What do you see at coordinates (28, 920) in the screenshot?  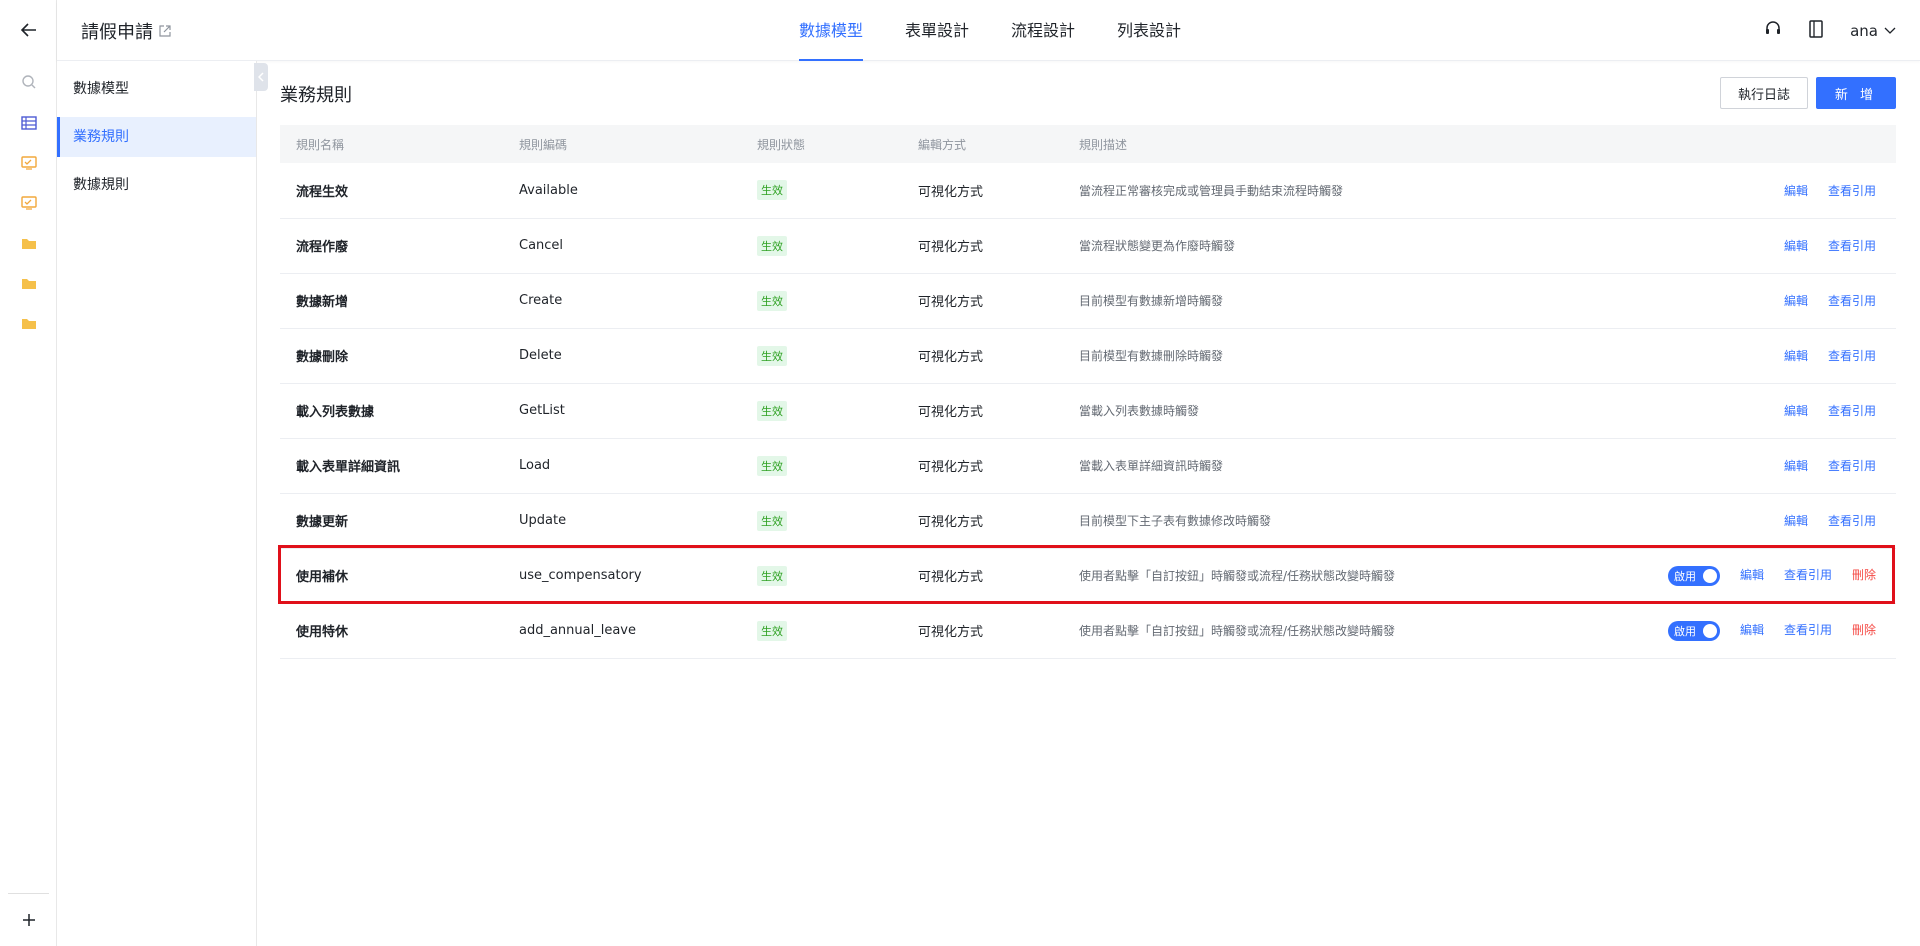 I see `add-icon` at bounding box center [28, 920].